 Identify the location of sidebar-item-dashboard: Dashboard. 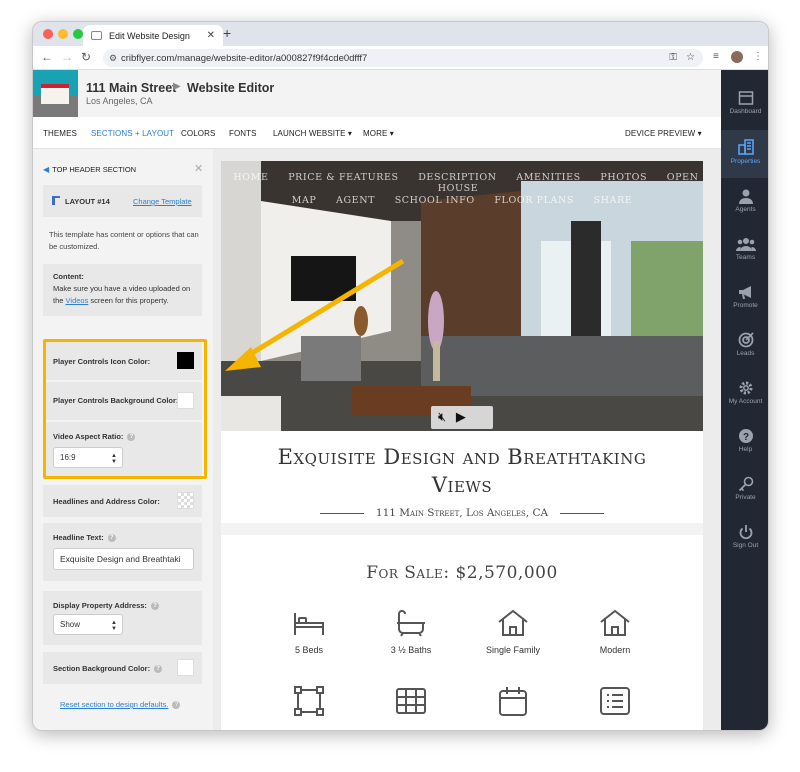
(744, 110).